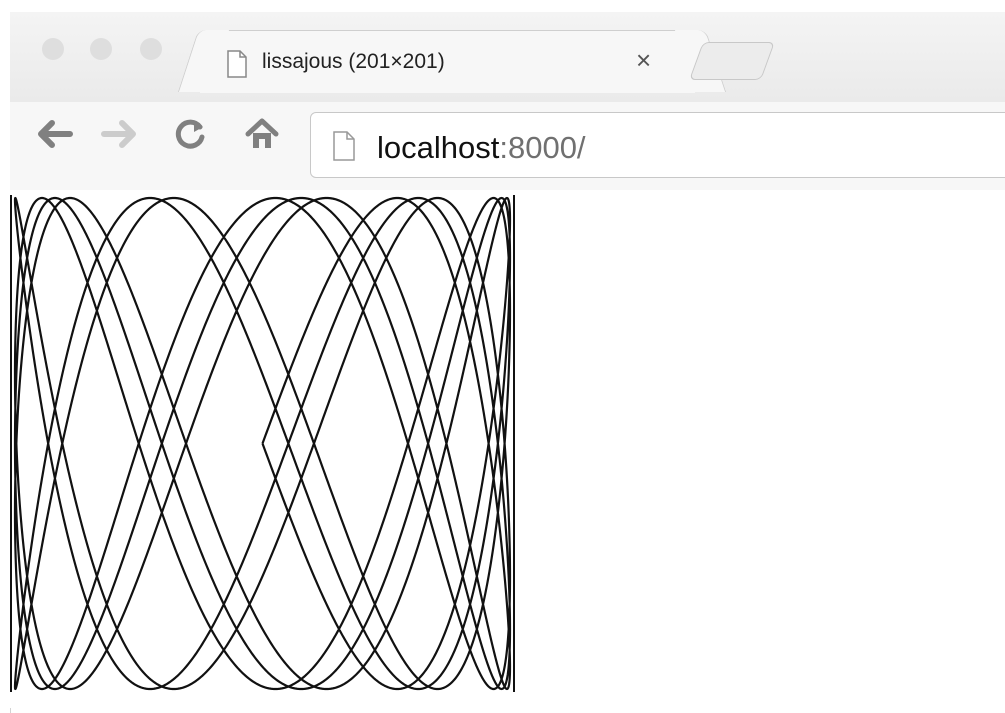 This screenshot has width=1005, height=713. I want to click on close-window-button, so click(53, 49).